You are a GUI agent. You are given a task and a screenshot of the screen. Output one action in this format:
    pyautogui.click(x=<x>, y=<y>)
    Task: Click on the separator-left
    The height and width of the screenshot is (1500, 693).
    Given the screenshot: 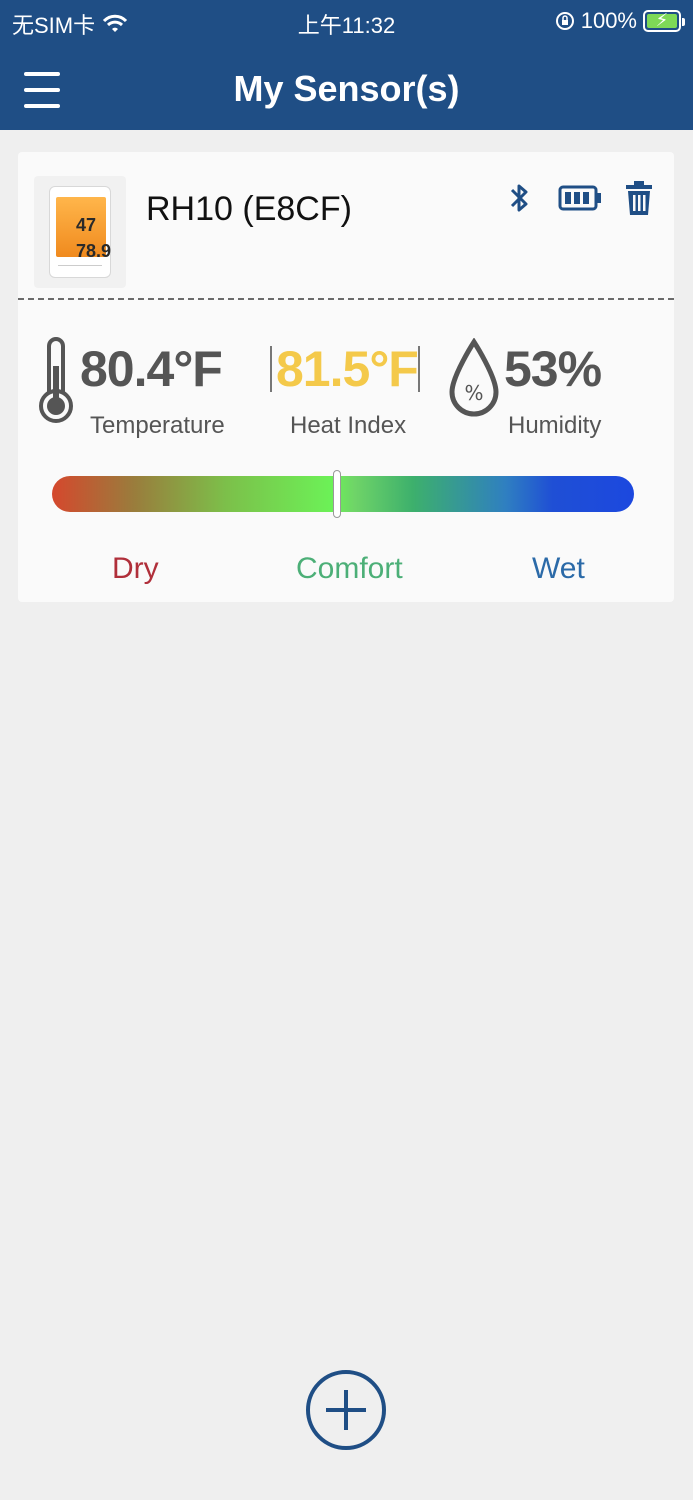 What is the action you would take?
    pyautogui.click(x=271, y=369)
    